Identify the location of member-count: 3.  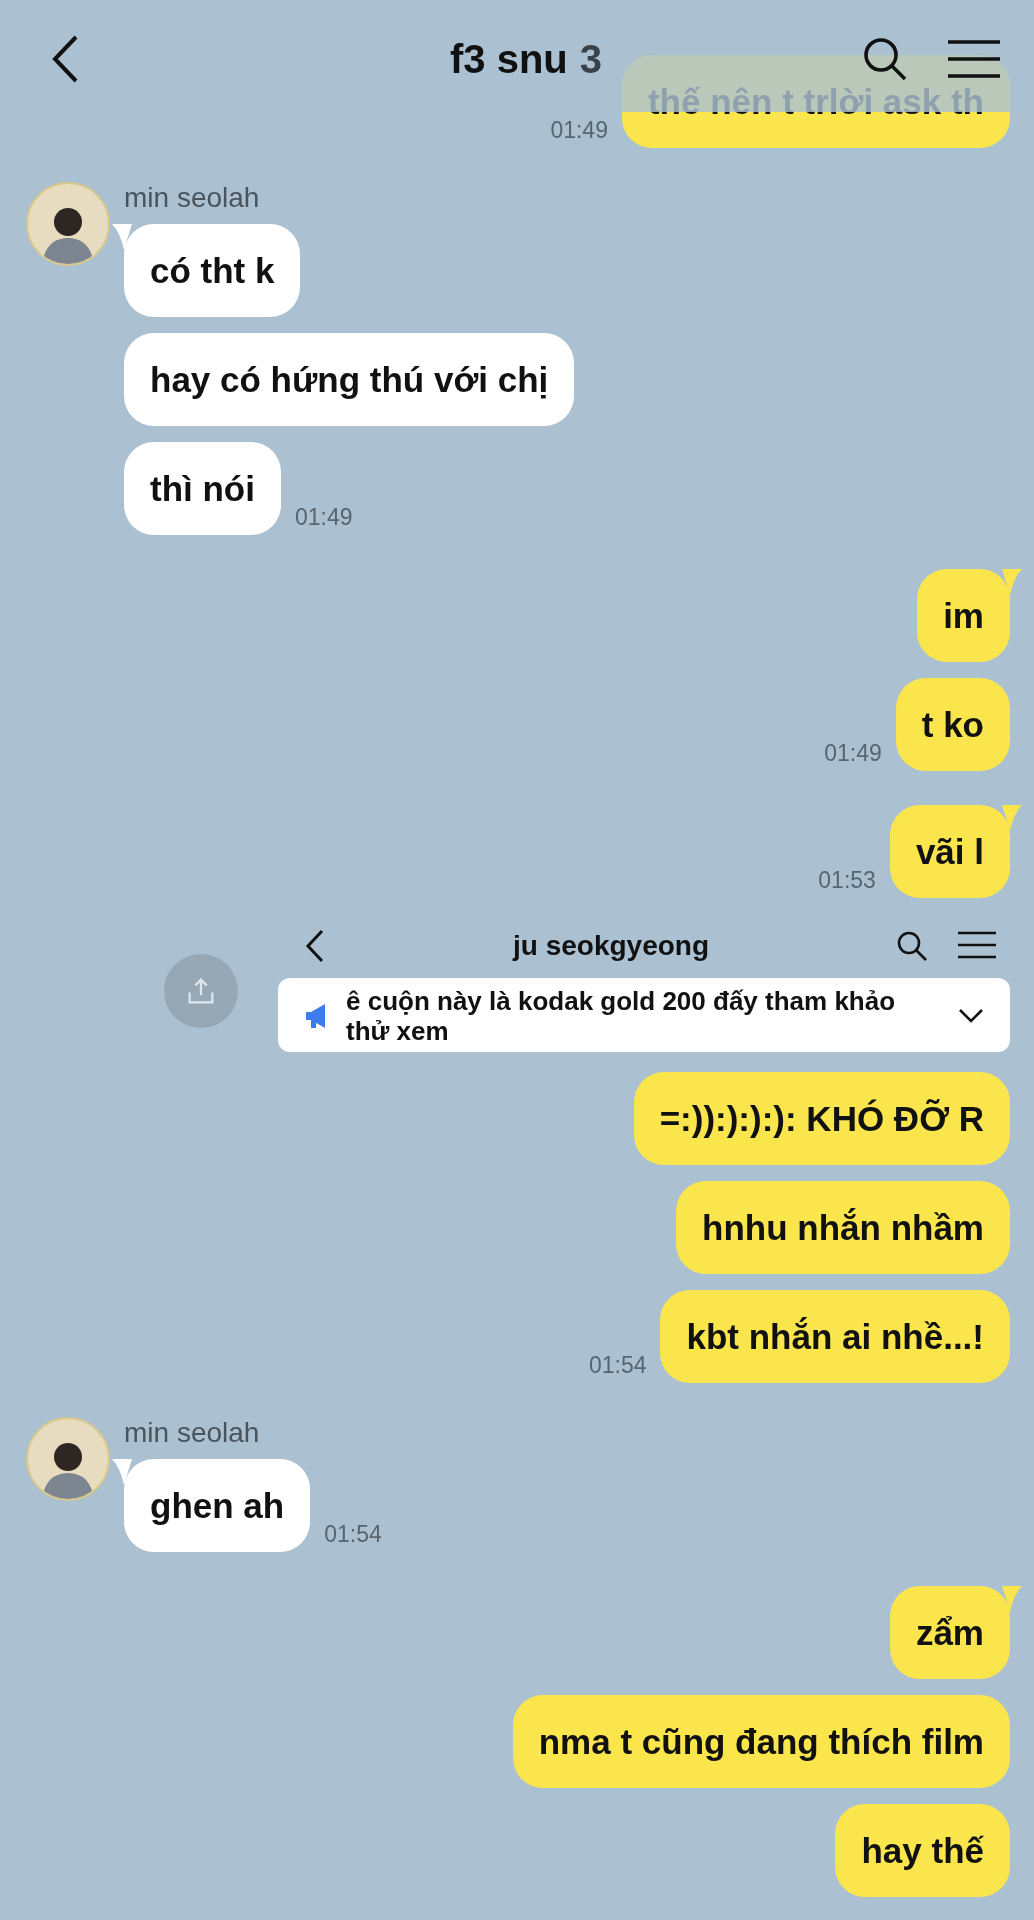
(590, 59).